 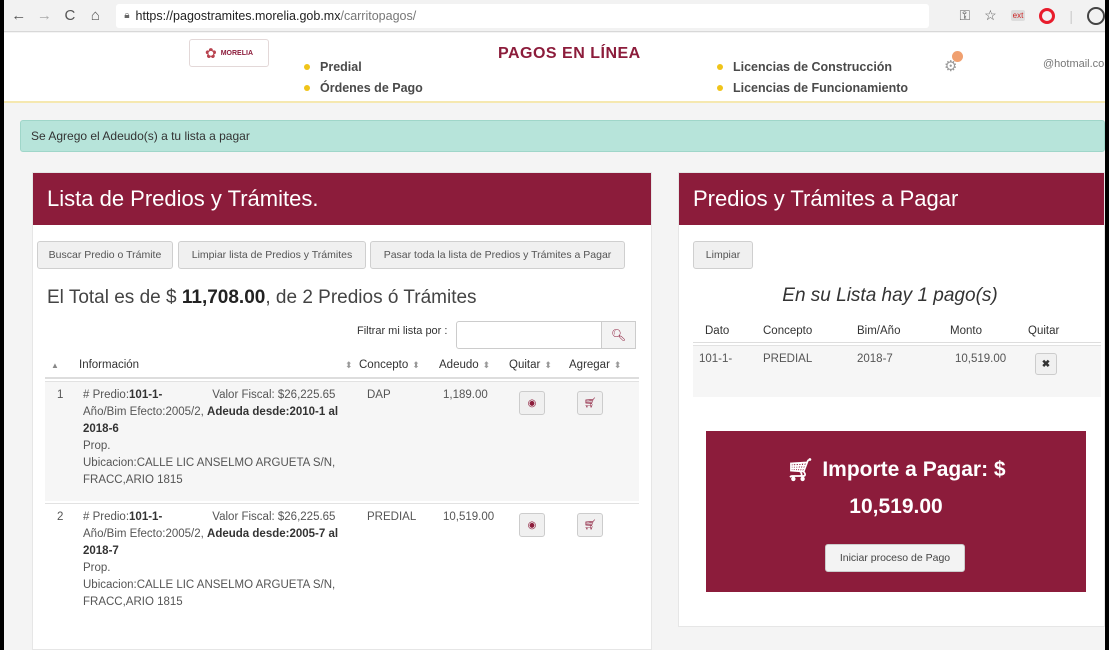 I want to click on nav-ordenes-de-pago: Órdenes de Pago, so click(x=363, y=88).